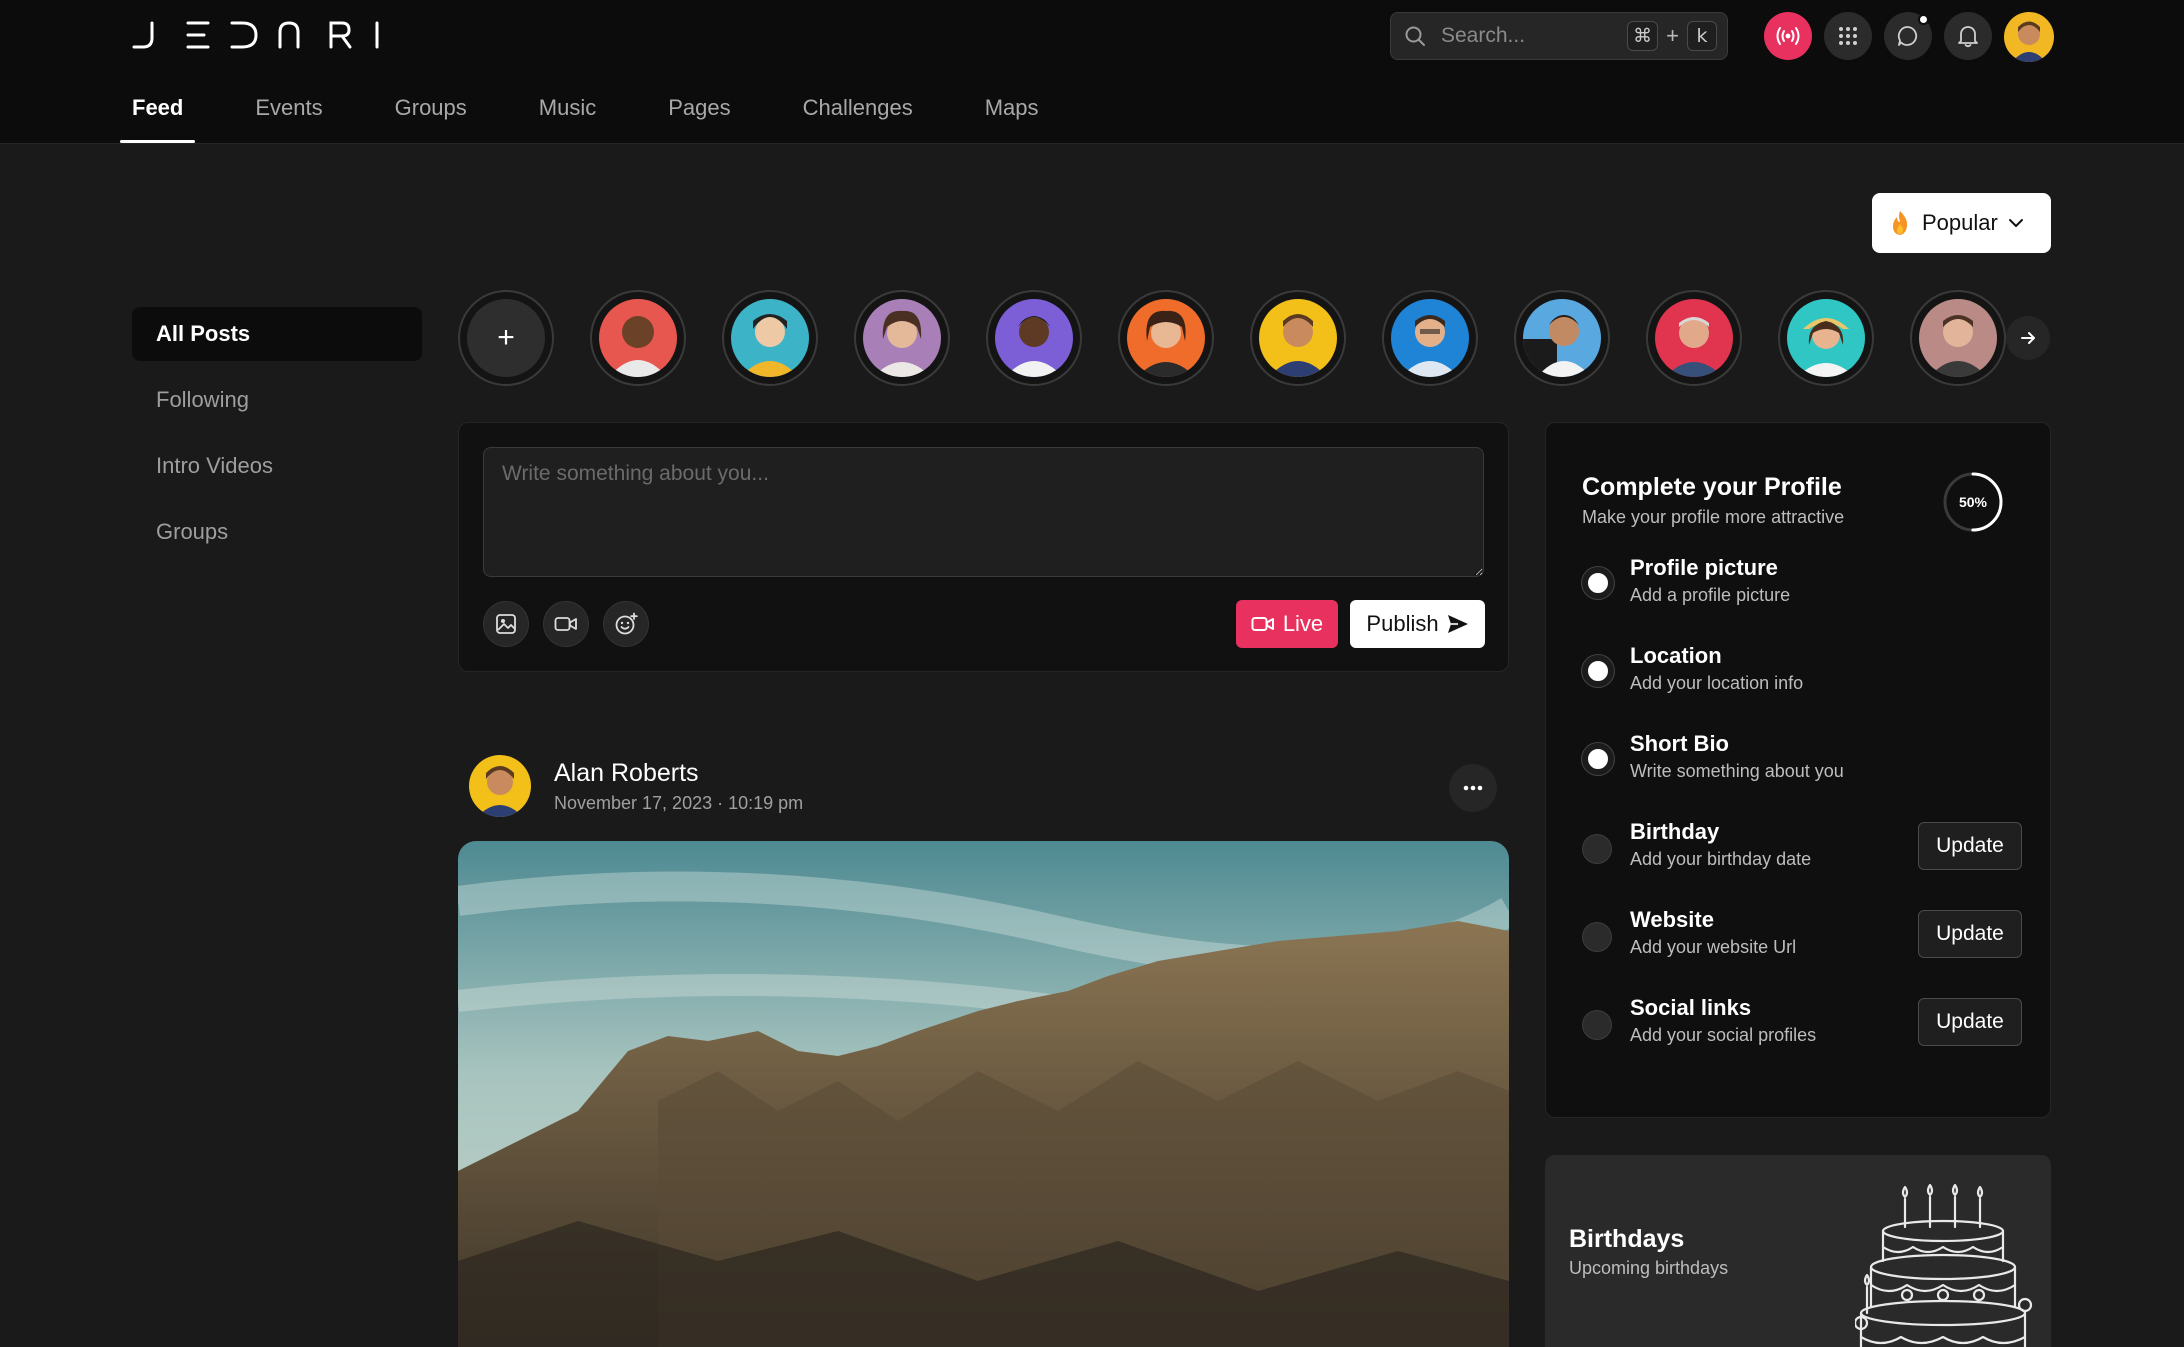 The width and height of the screenshot is (2184, 1347). What do you see at coordinates (158, 114) in the screenshot?
I see `tab-feed: Feed` at bounding box center [158, 114].